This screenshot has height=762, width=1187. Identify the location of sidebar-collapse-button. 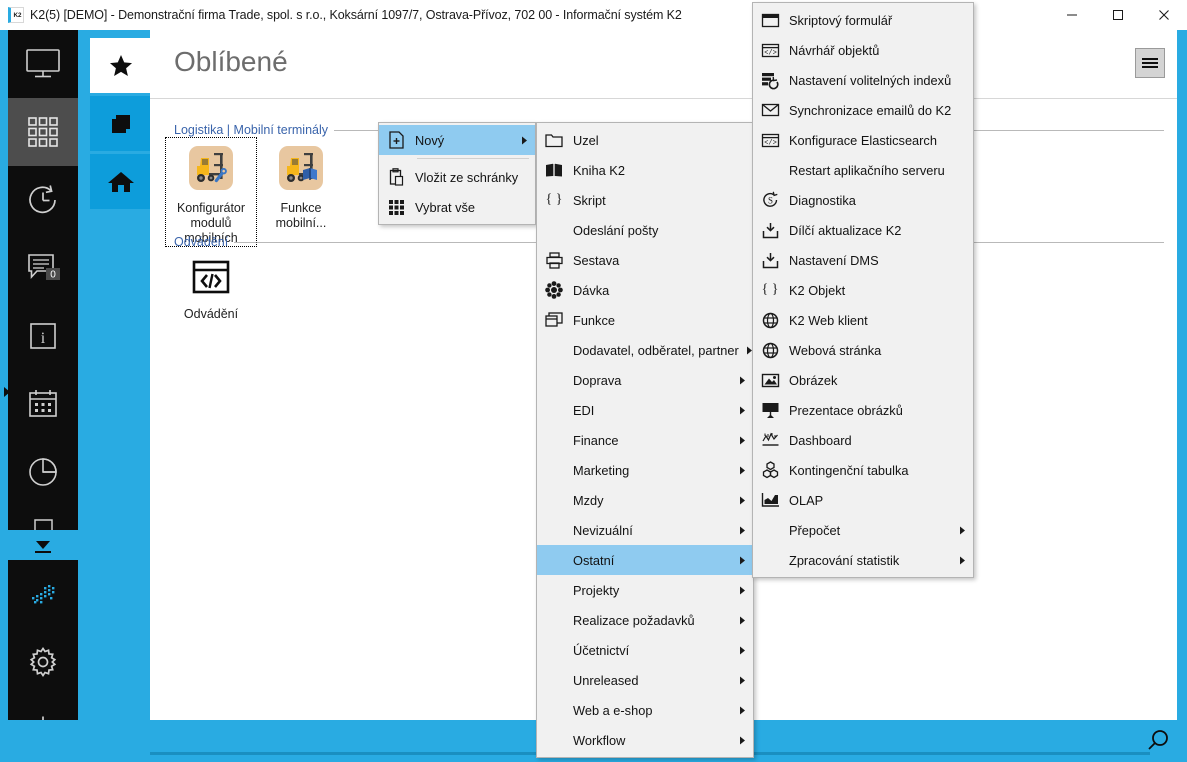
(43, 545).